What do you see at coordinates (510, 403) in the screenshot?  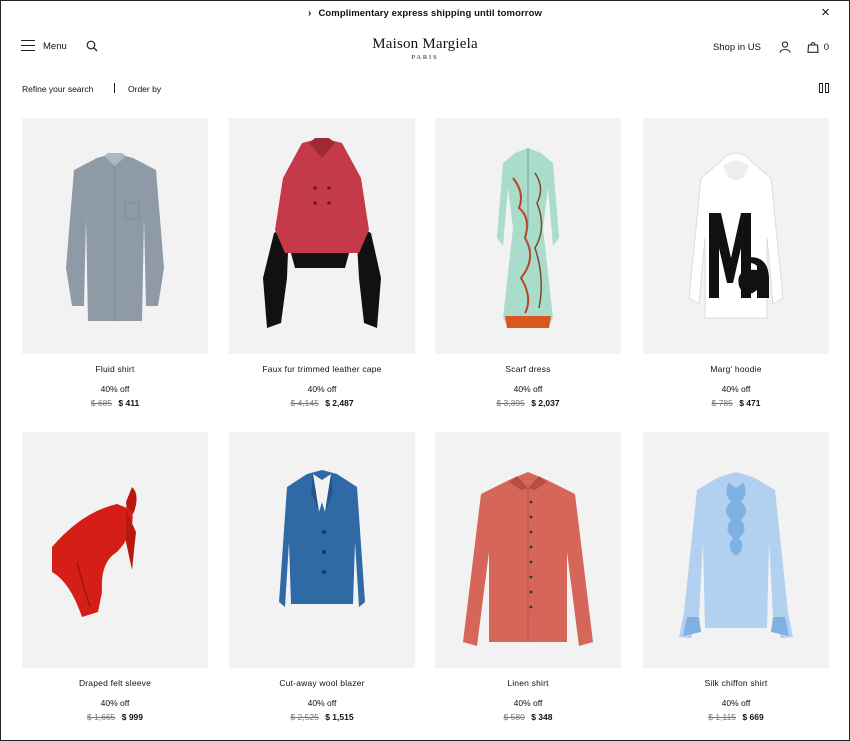 I see `original-price: $ 3,395` at bounding box center [510, 403].